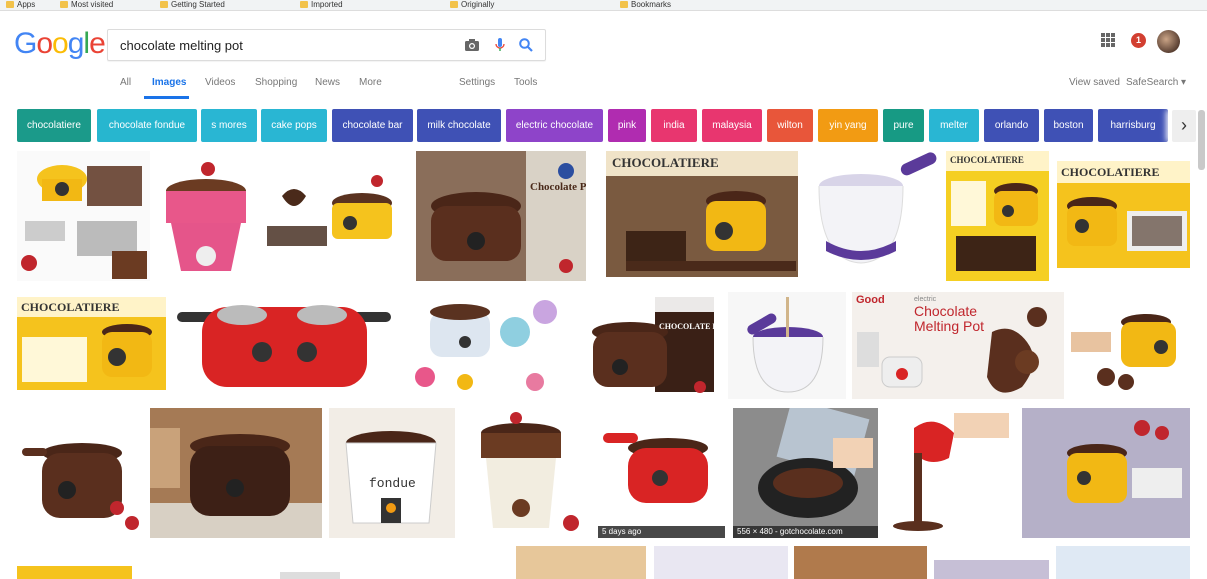 The height and width of the screenshot is (579, 1207). What do you see at coordinates (903, 125) in the screenshot?
I see `chip: pure` at bounding box center [903, 125].